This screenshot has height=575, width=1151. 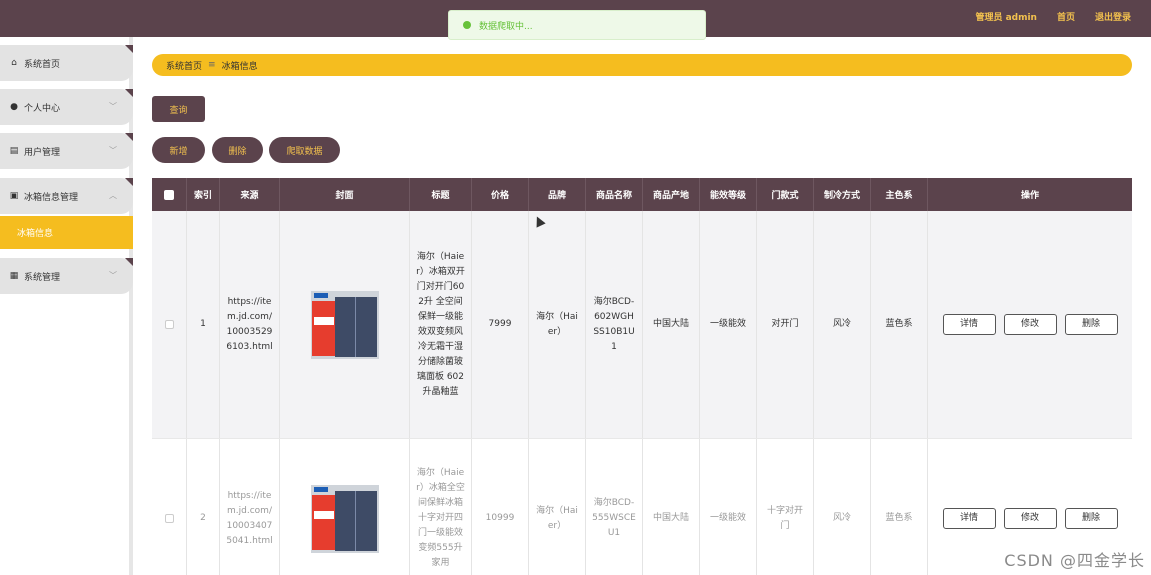 I want to click on home-link: 首页, so click(x=1066, y=16).